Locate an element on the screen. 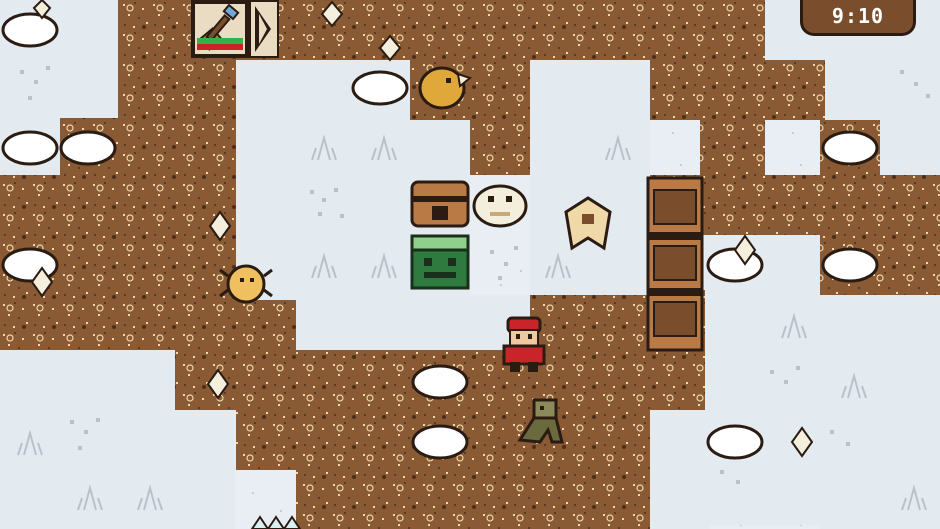 The width and height of the screenshot is (940, 529). wooden-chest is located at coordinates (440, 204).